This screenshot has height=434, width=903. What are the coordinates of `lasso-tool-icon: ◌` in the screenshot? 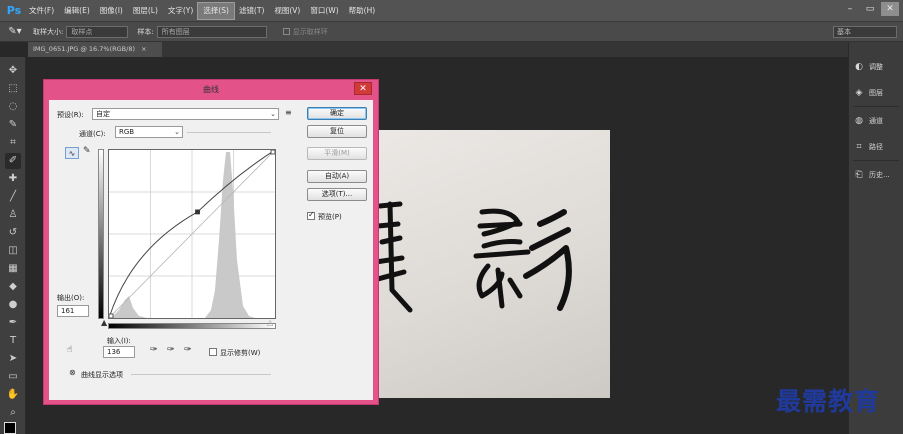 It's located at (13, 107).